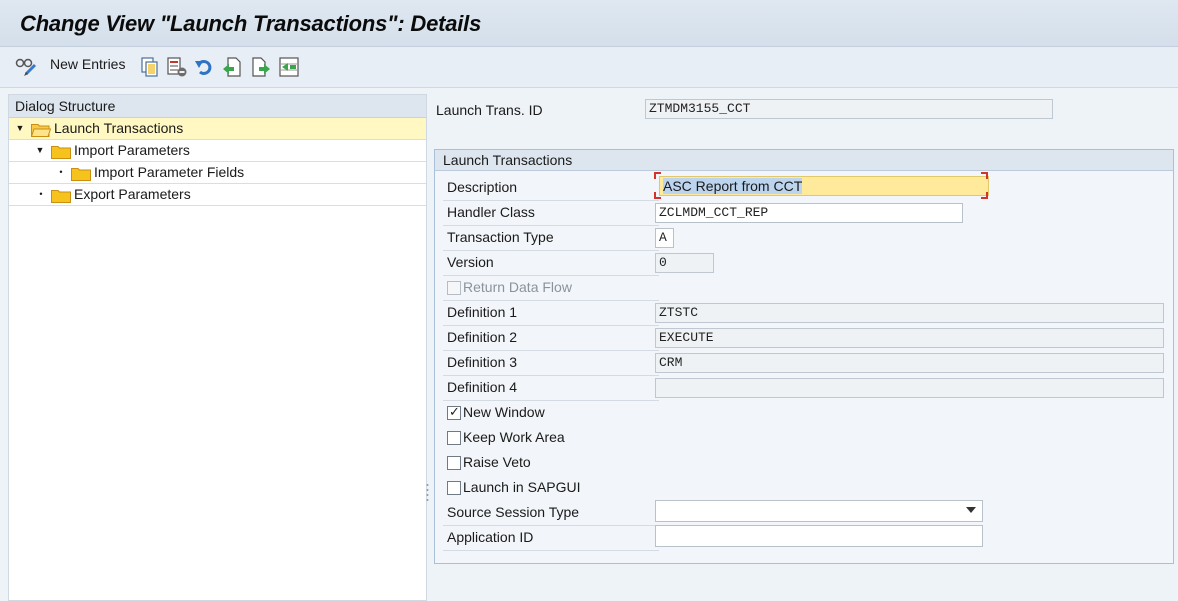 This screenshot has width=1178, height=601. What do you see at coordinates (25, 67) in the screenshot?
I see `glasses-pencil-icon` at bounding box center [25, 67].